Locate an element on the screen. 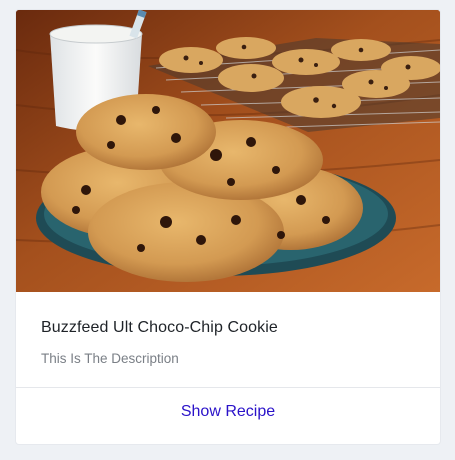 The width and height of the screenshot is (455, 460). recipe-description: This Is The Description is located at coordinates (110, 358).